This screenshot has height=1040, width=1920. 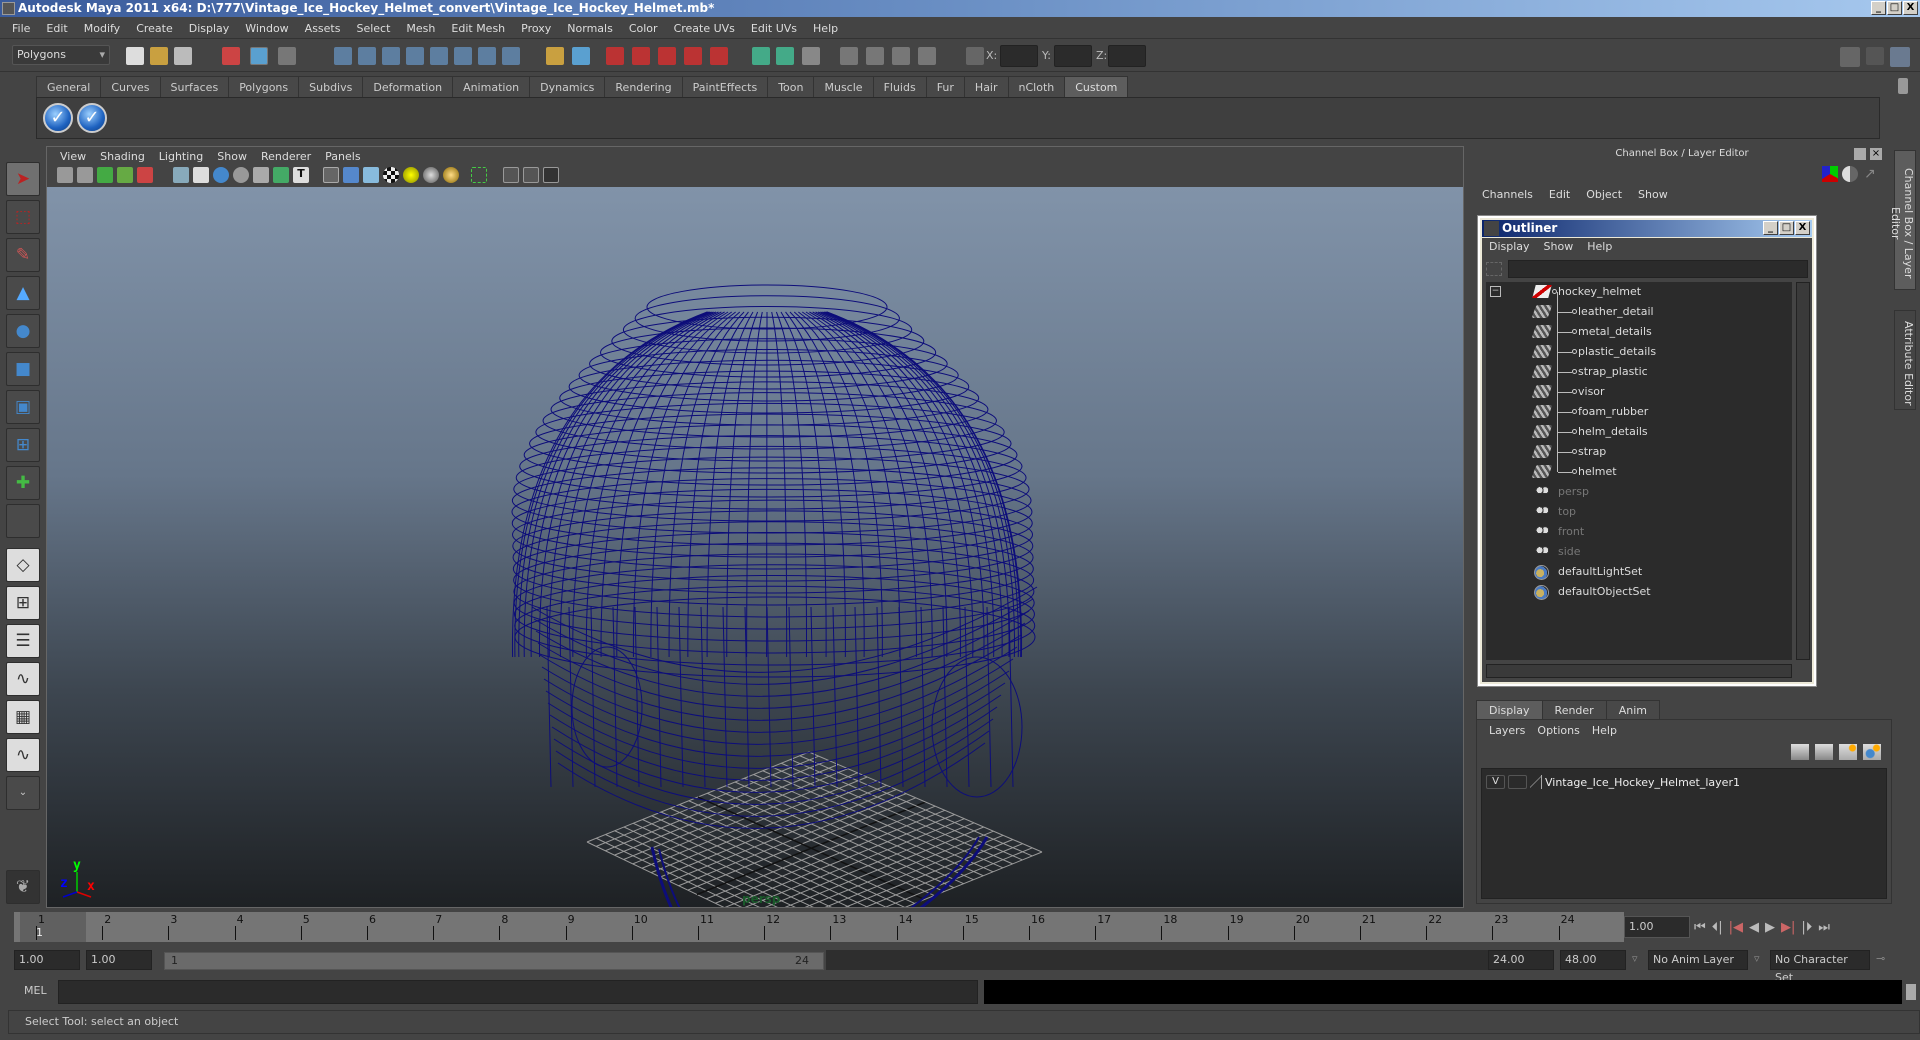 I want to click on current-frame-field: 1.00, so click(x=1657, y=927).